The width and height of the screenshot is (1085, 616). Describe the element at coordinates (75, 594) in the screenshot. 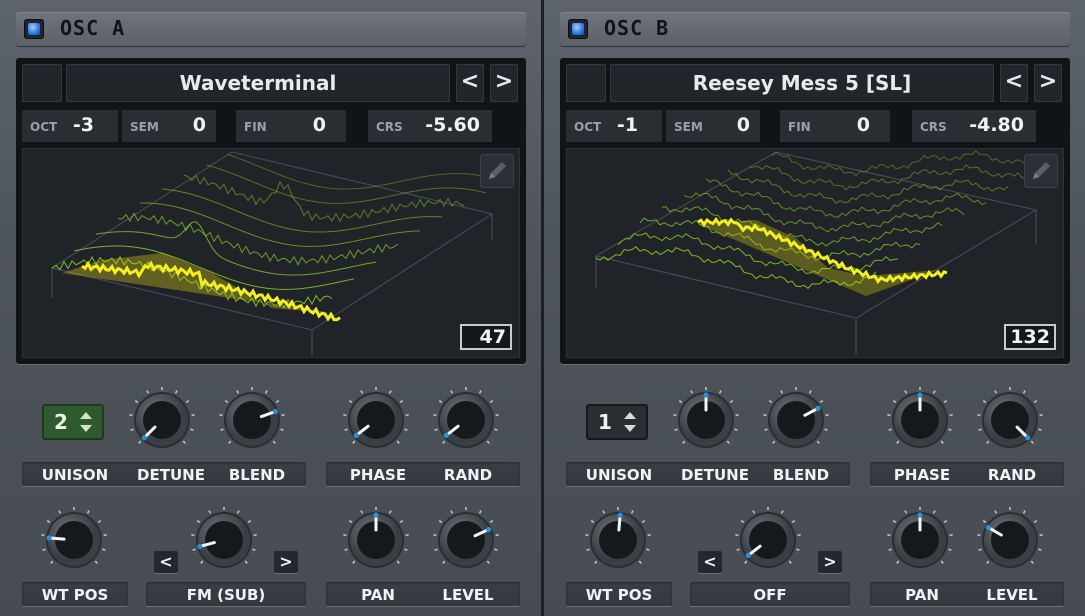

I see `osc-a-wtpos-label-bar: WT POS` at that location.